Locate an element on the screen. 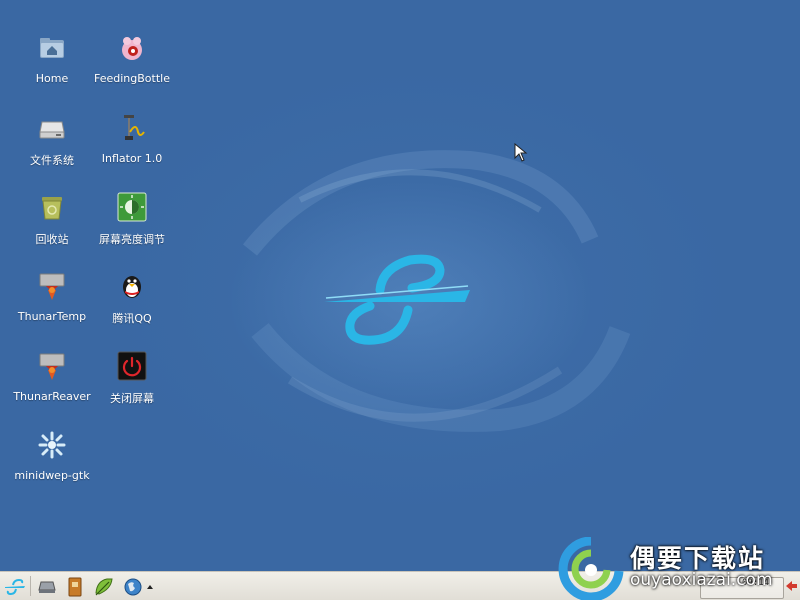 The image size is (800, 600). taskbar-separator is located at coordinates (30, 586).